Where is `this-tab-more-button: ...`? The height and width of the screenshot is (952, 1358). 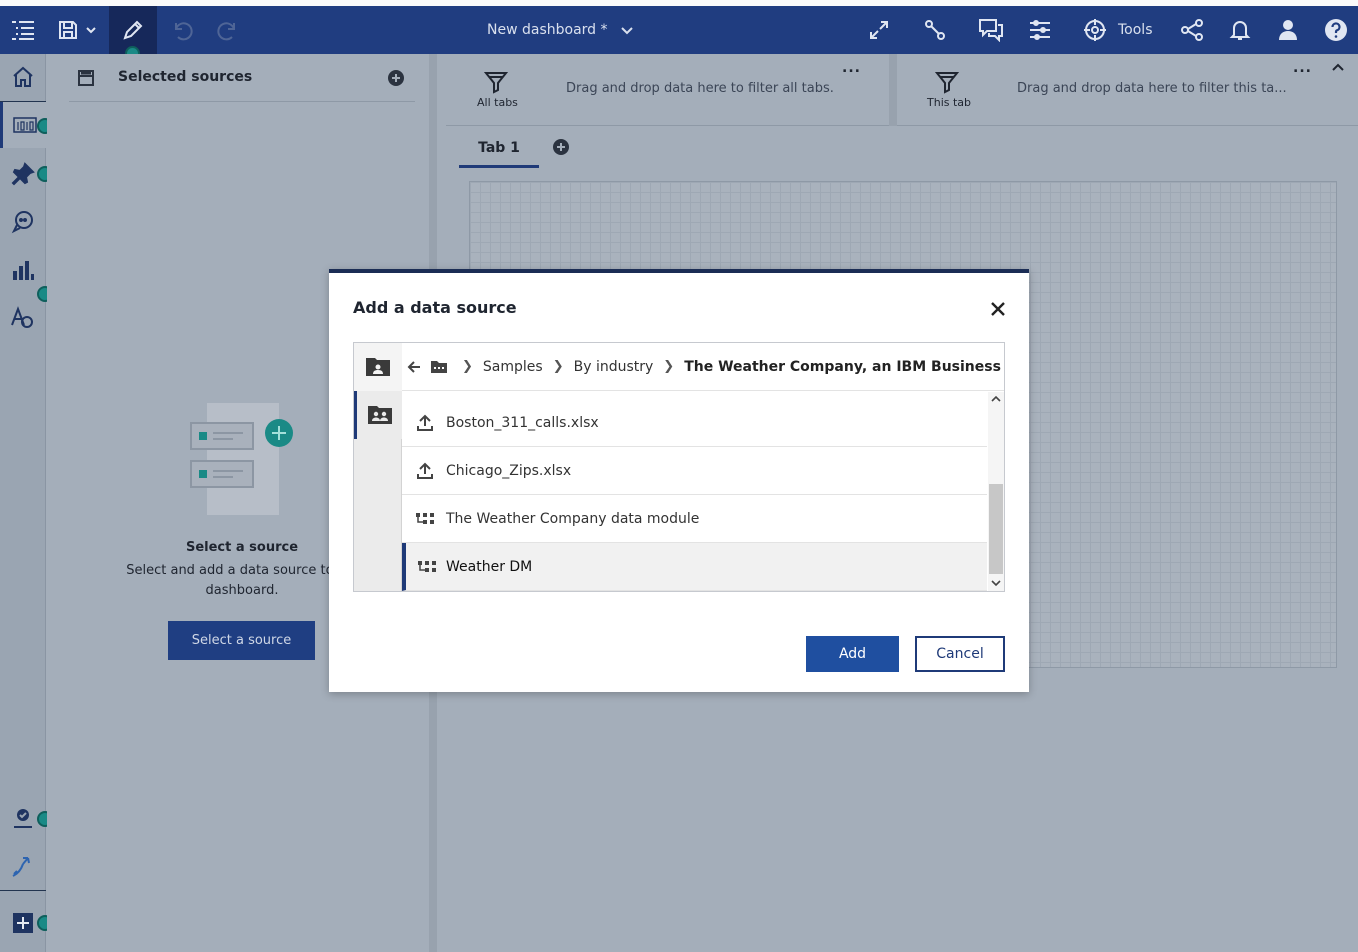
this-tab-more-button: ... is located at coordinates (1302, 68).